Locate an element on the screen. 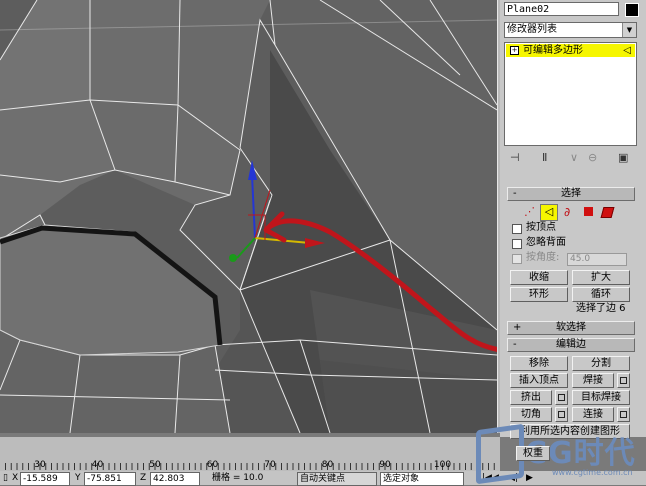 This screenshot has width=646, height=486. stack-item-label: 可编辑多边形 is located at coordinates (553, 50).